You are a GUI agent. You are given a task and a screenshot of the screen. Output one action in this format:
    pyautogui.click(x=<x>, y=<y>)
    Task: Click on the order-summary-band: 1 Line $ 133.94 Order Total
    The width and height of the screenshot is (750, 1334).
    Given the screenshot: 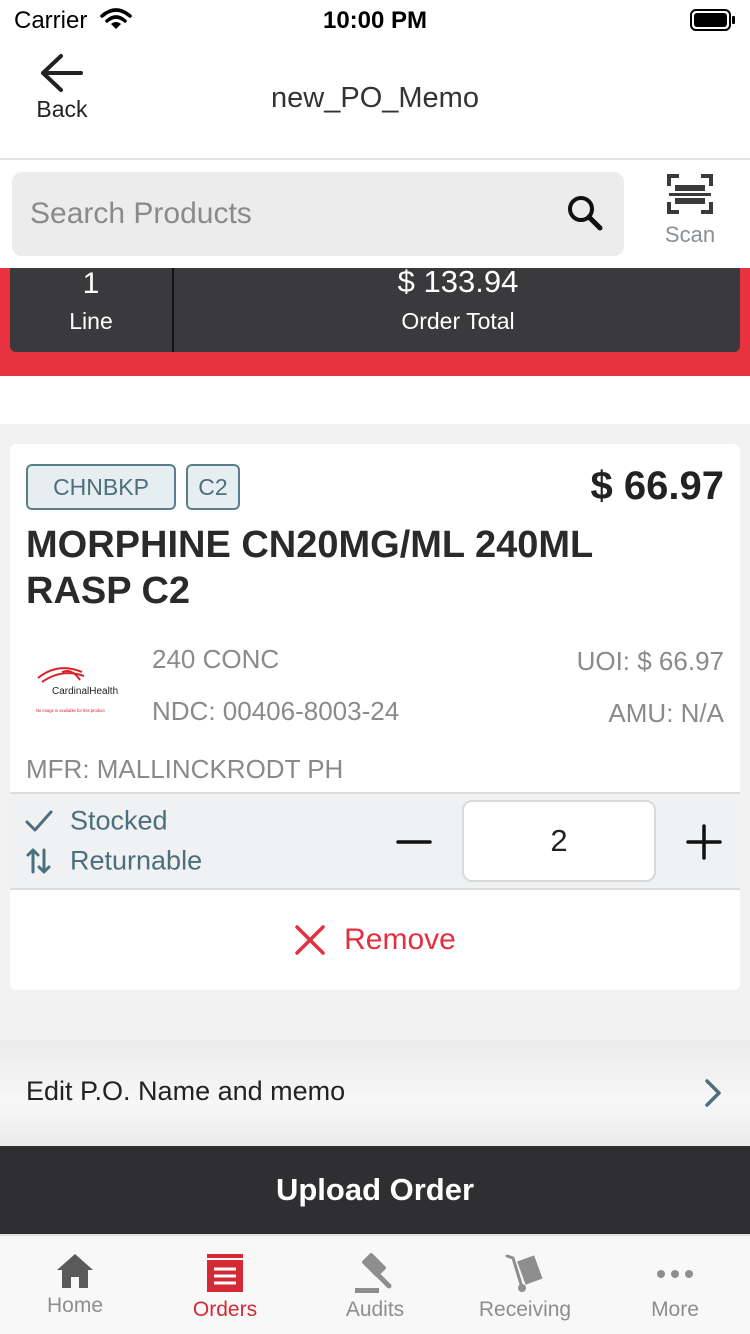 What is the action you would take?
    pyautogui.click(x=375, y=320)
    